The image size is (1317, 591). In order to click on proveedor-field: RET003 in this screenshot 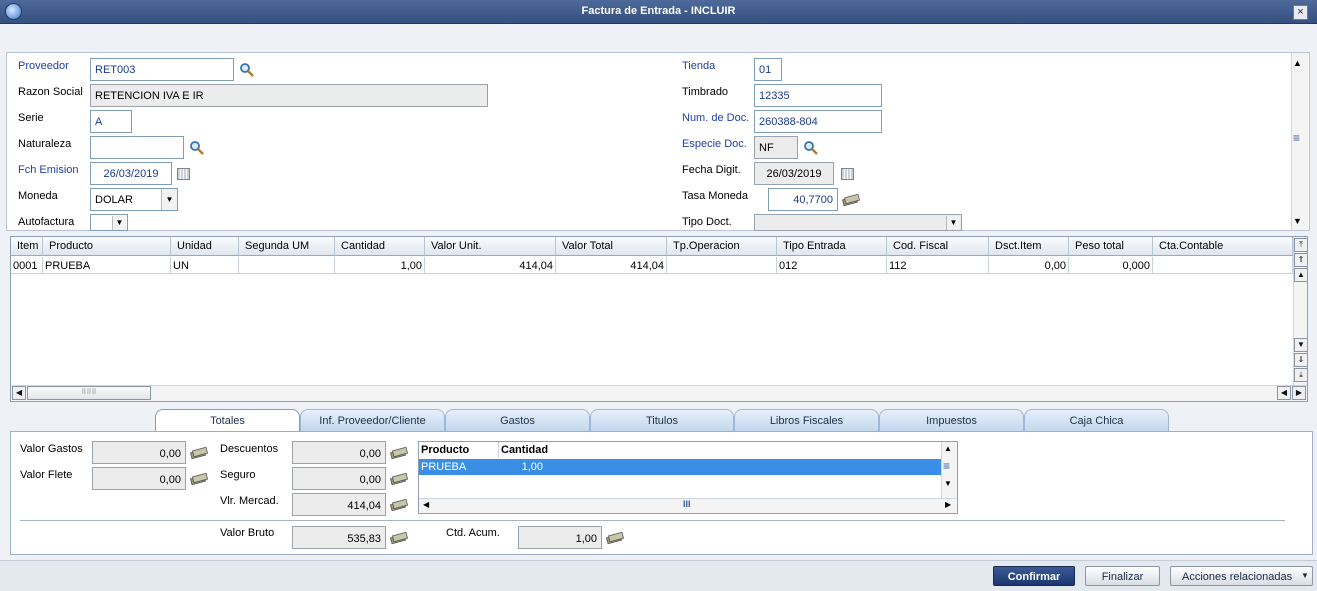, I will do `click(162, 69)`.